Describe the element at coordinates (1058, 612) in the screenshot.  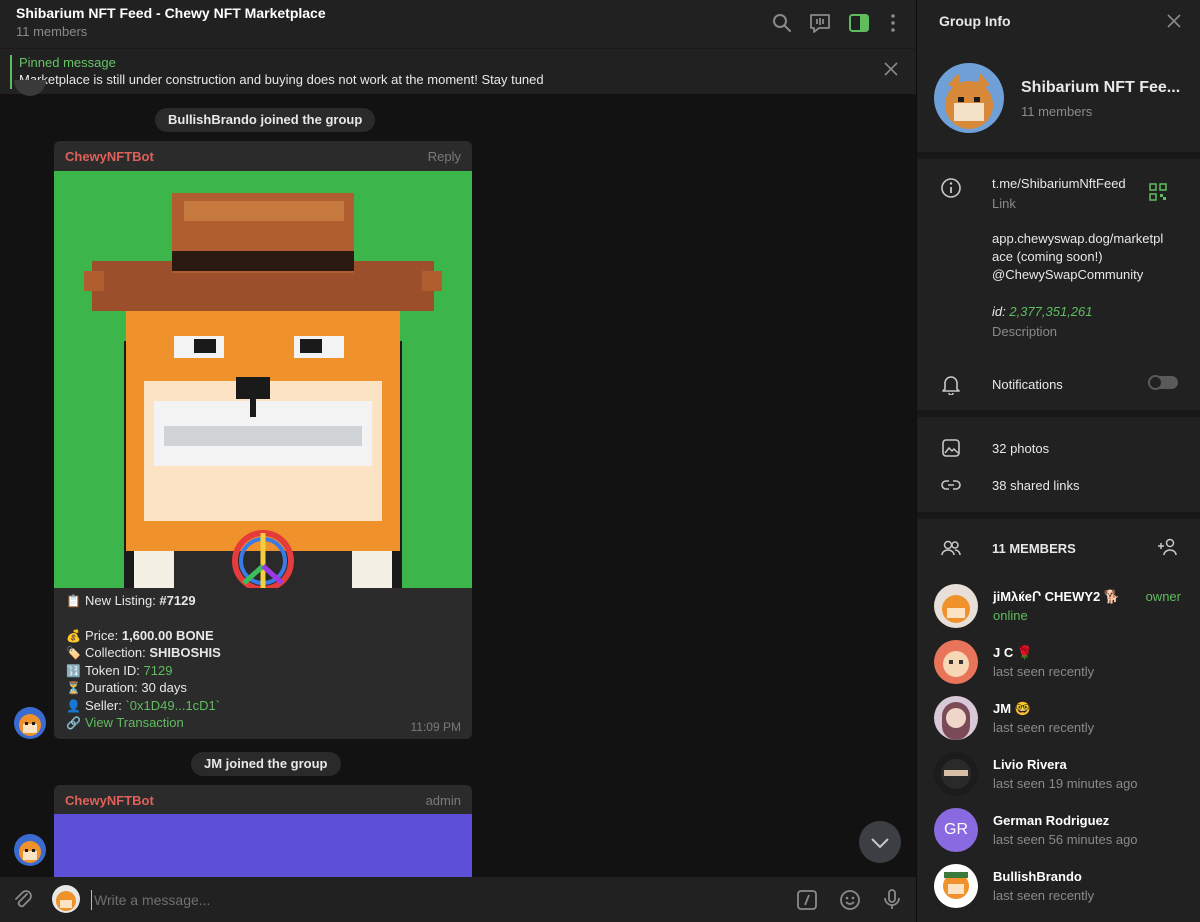
I see `member-row: jiMλќeՐ CHEWY2 🐕 online owner` at that location.